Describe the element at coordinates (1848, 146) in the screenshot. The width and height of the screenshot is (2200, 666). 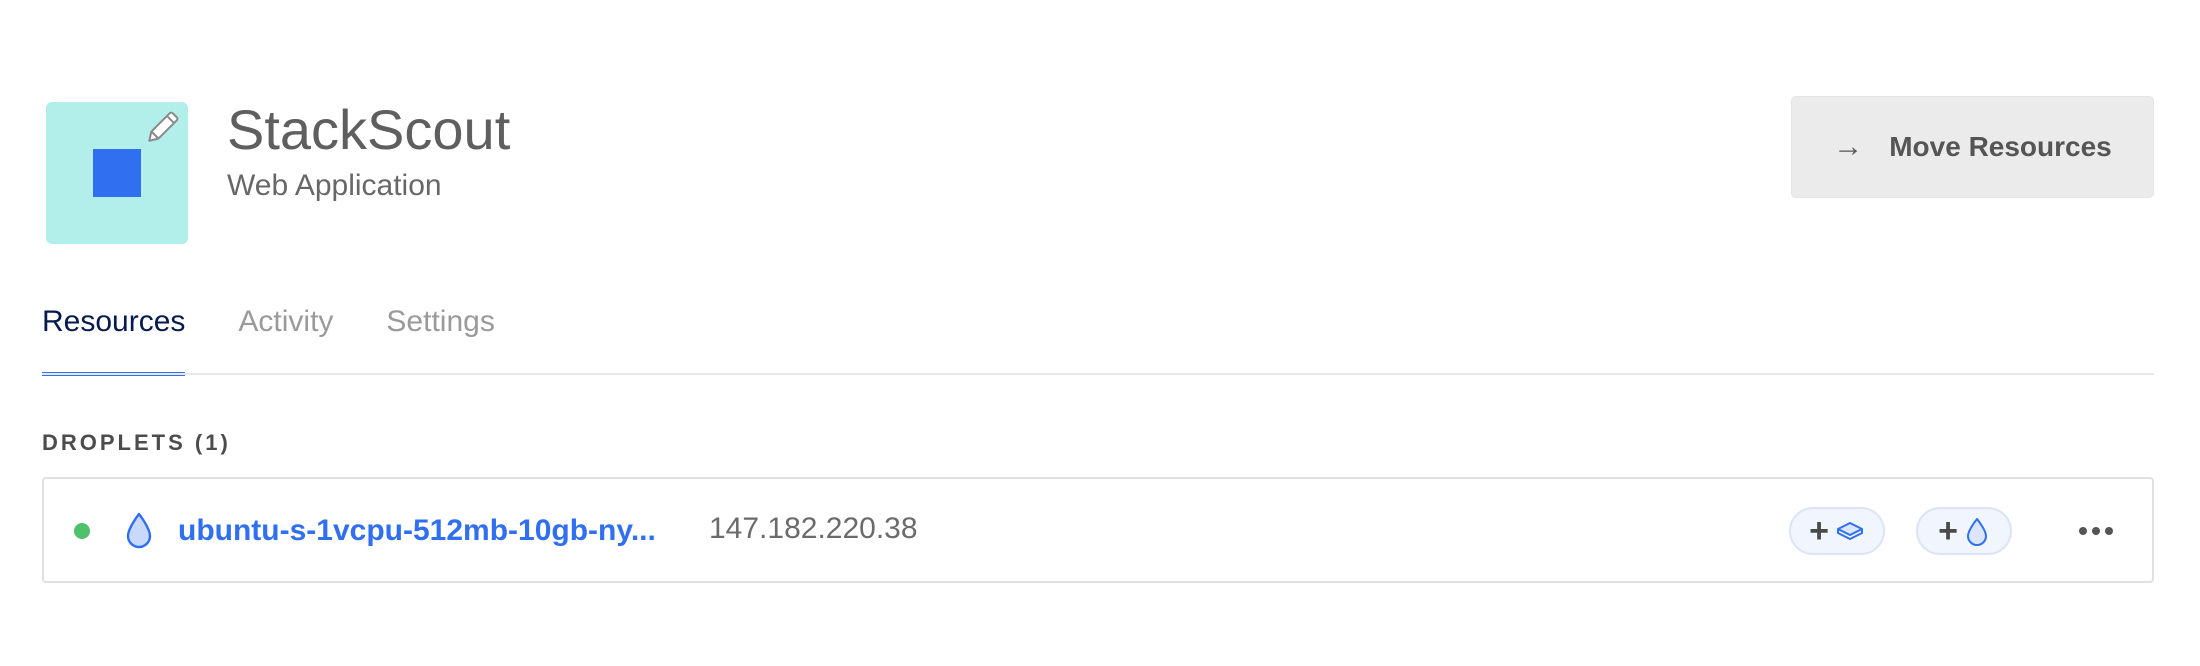
I see `arrow-right-icon: →` at that location.